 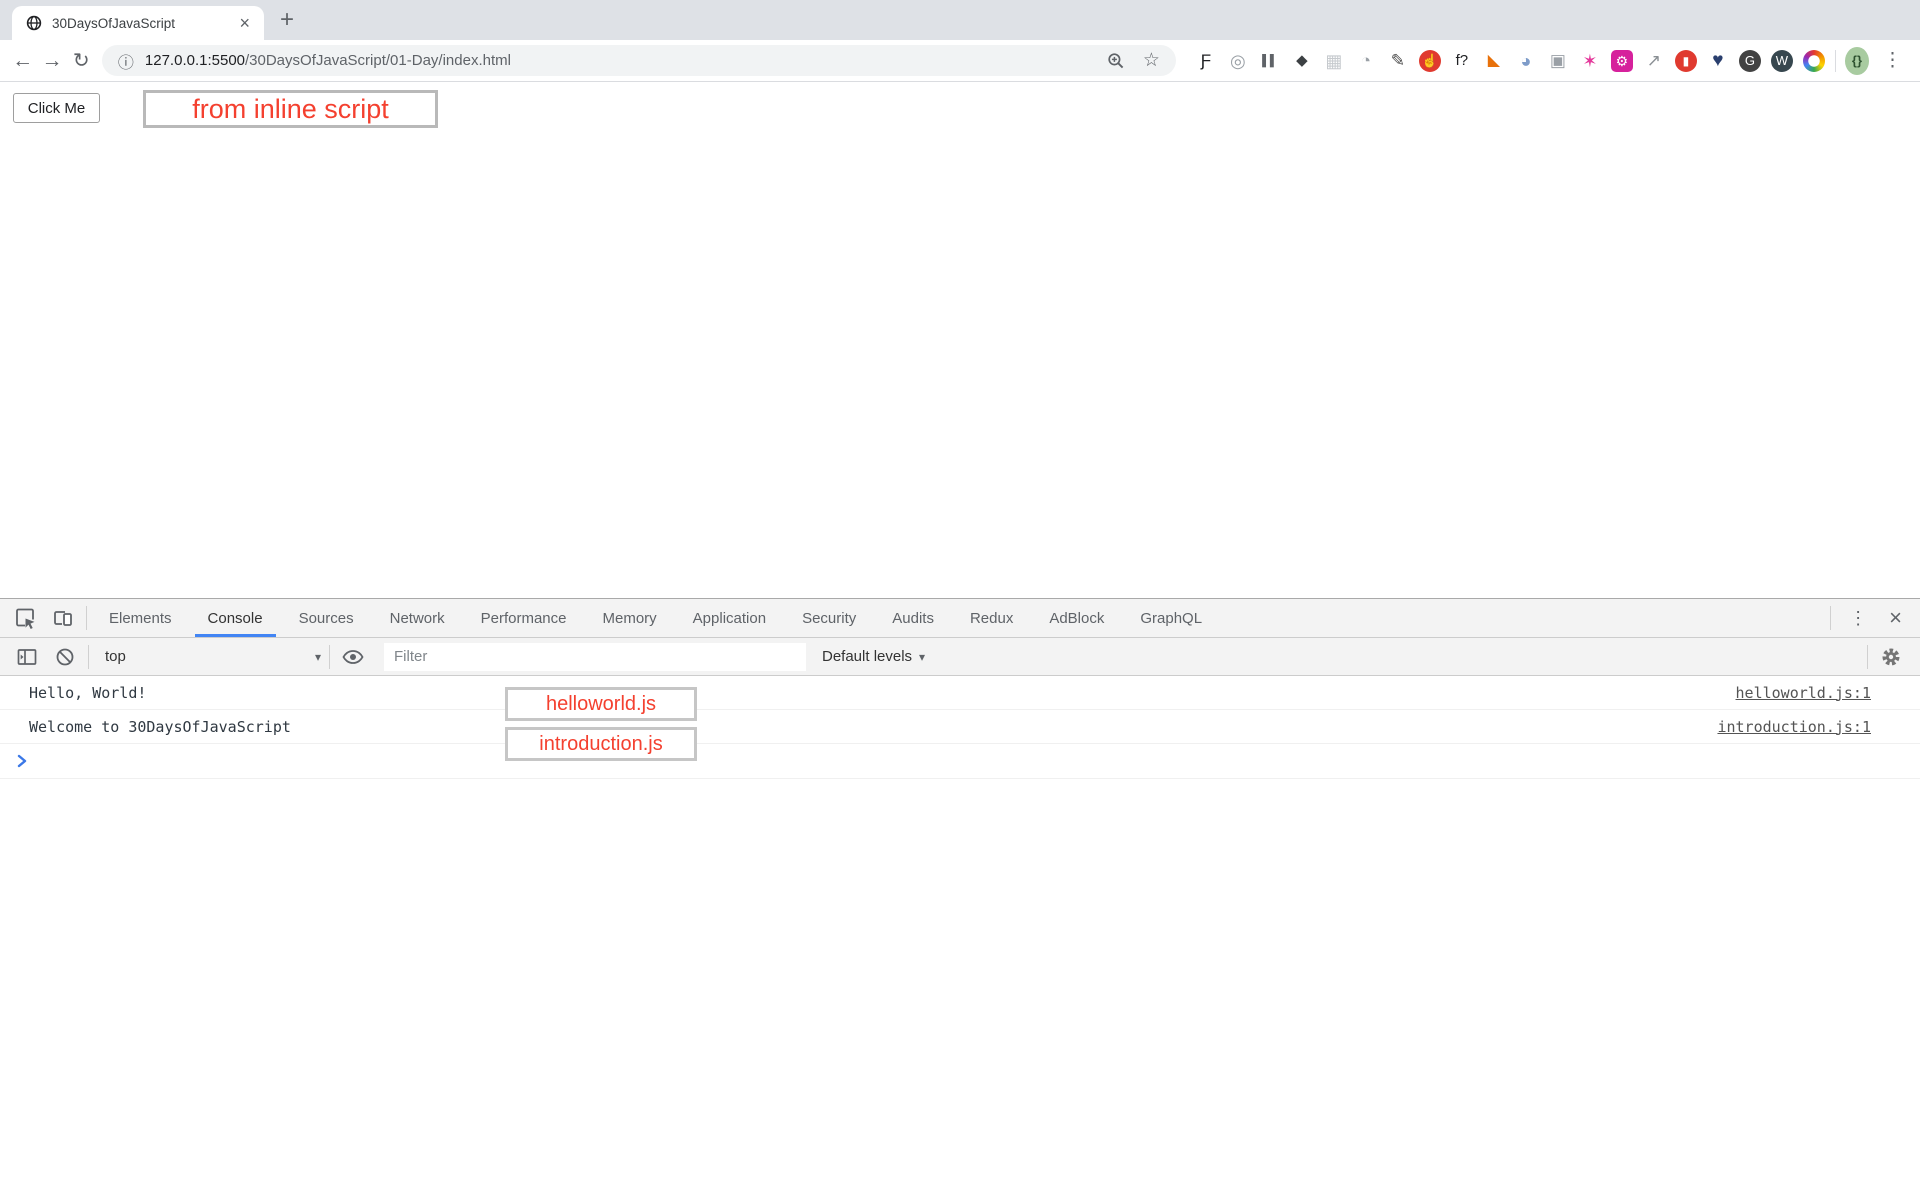 What do you see at coordinates (140, 618) in the screenshot?
I see `tab-elements: Elements` at bounding box center [140, 618].